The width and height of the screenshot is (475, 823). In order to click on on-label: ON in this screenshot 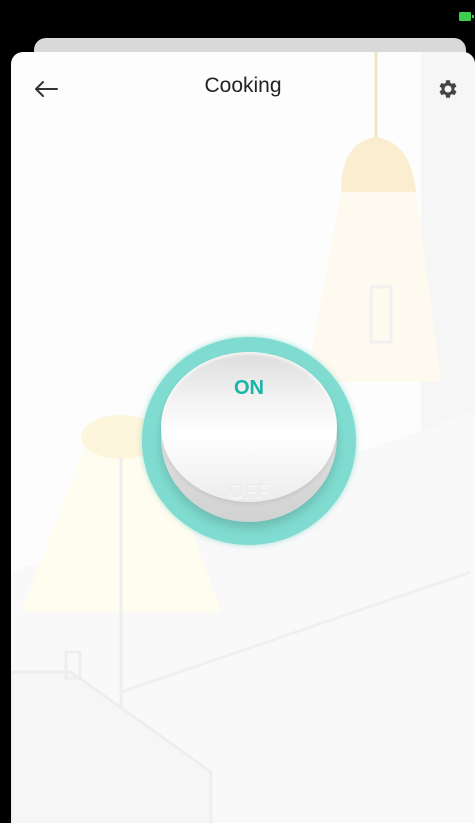, I will do `click(249, 388)`.